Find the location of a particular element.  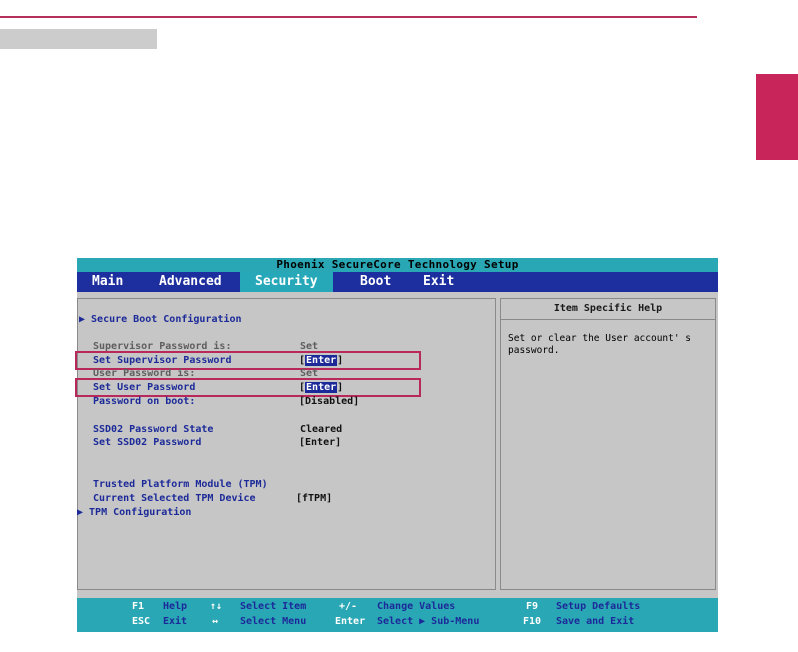

select-item-label: Select Item is located at coordinates (273, 606).